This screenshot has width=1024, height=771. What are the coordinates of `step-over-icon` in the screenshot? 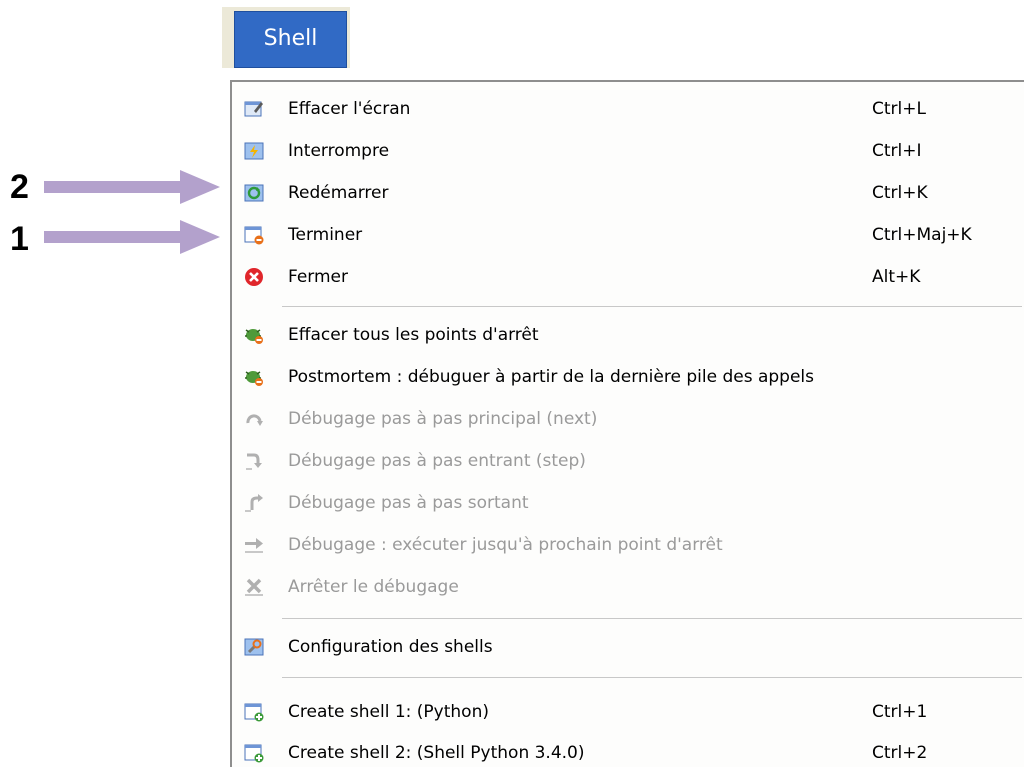 It's located at (254, 420).